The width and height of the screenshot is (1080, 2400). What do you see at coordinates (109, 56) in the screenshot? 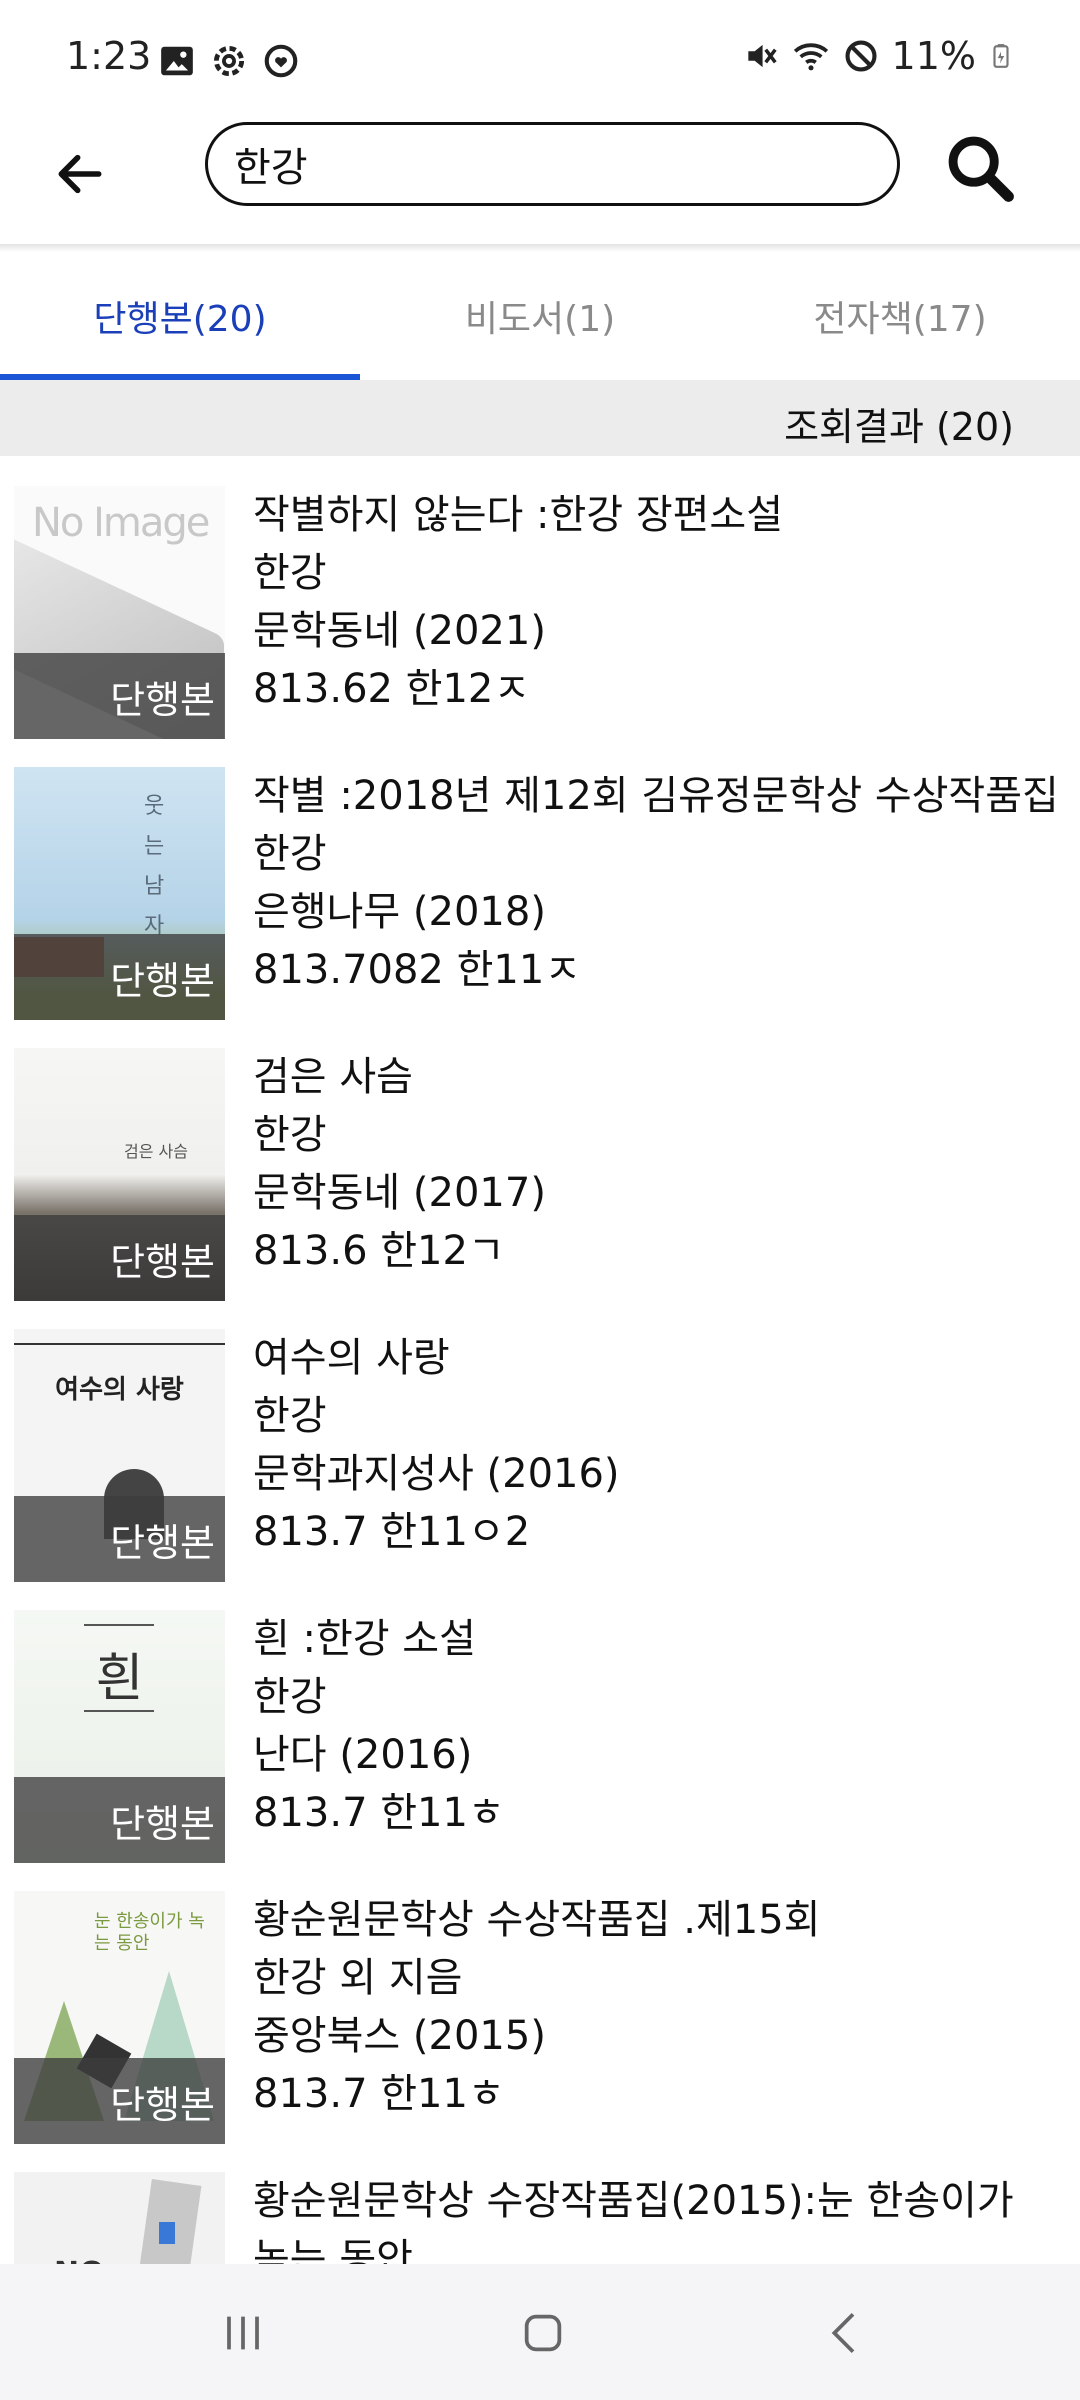
I see `status-time: 1:23` at bounding box center [109, 56].